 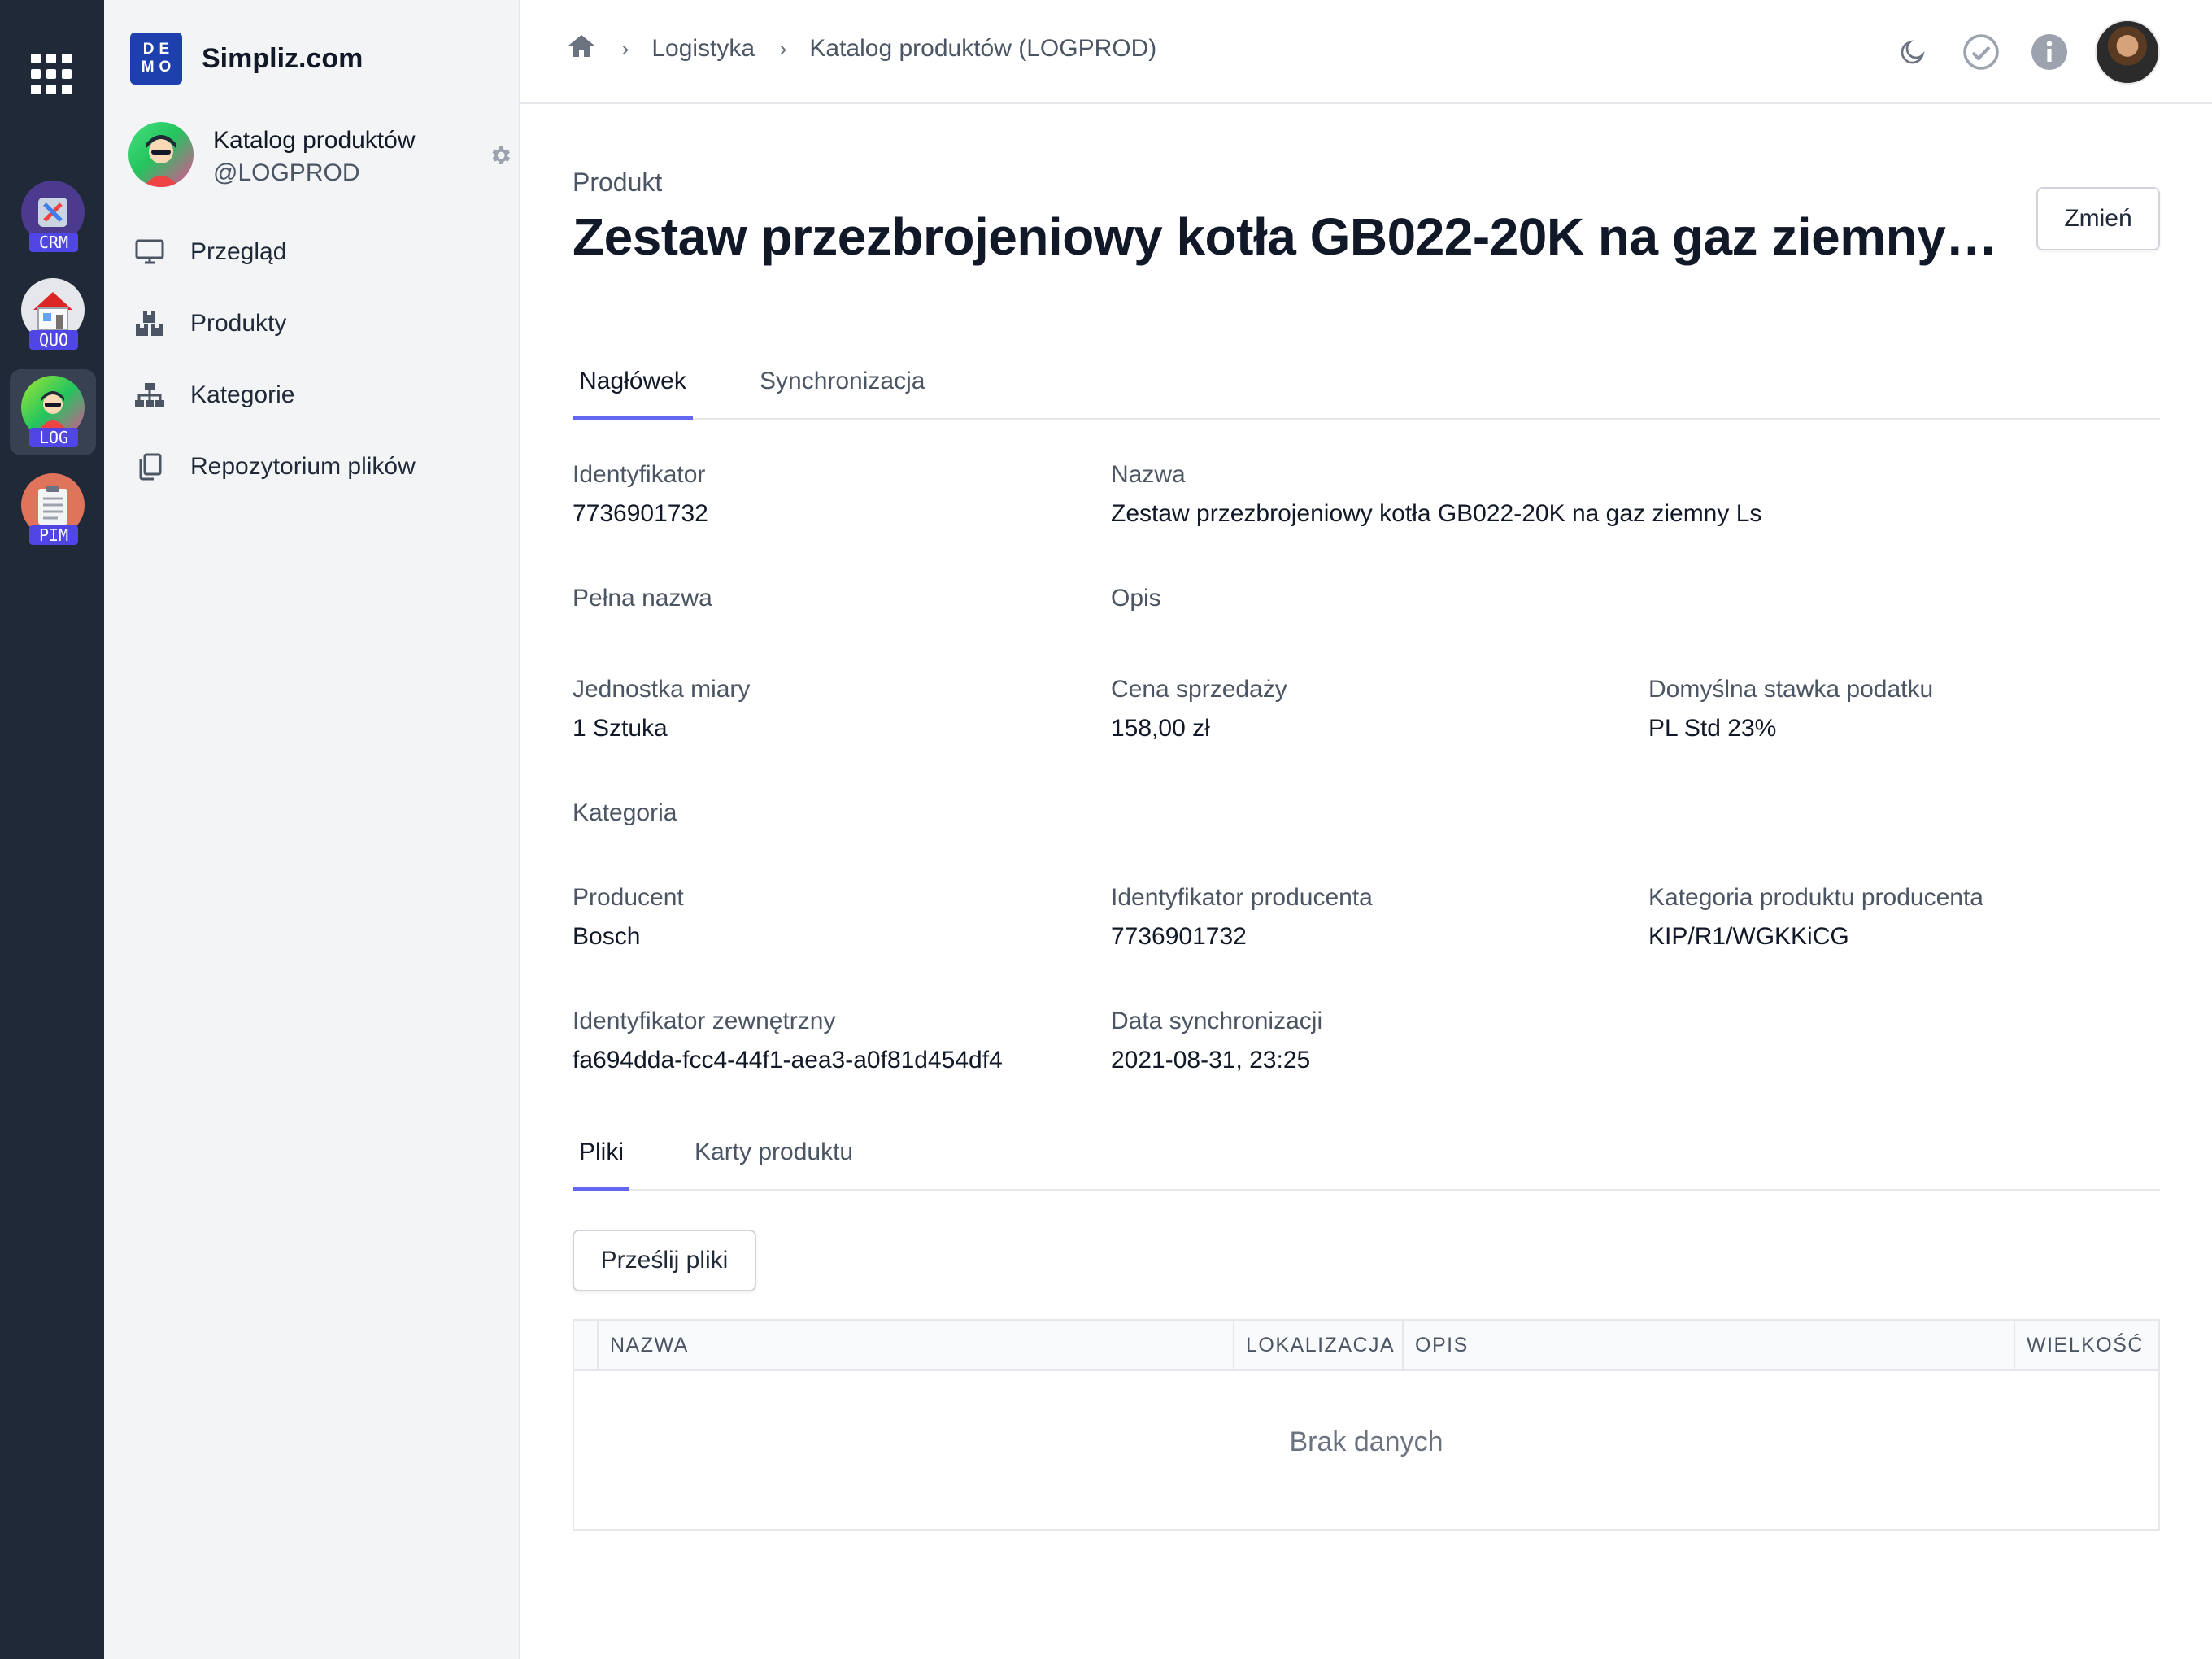 I want to click on field-label: Kategoria, so click(x=625, y=812).